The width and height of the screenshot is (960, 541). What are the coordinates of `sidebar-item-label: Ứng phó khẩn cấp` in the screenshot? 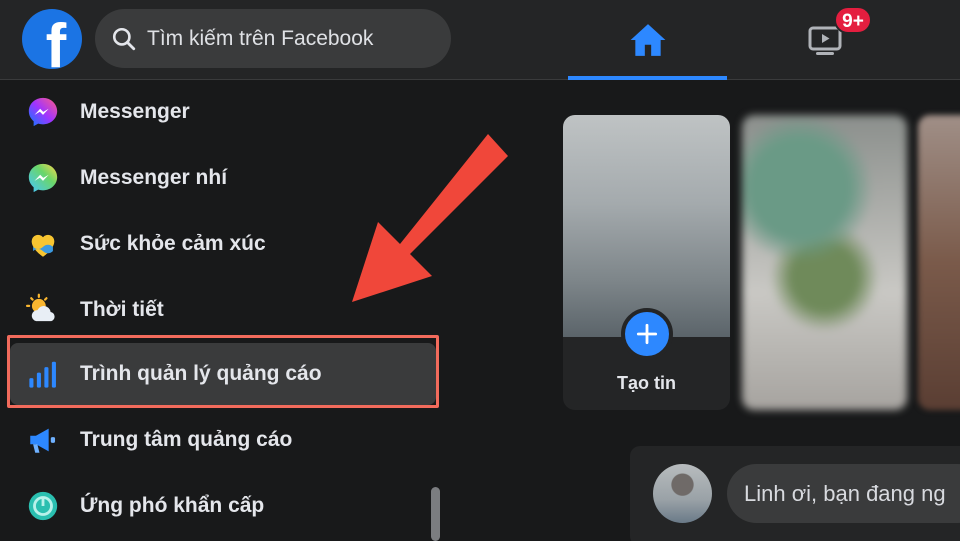 It's located at (172, 505).